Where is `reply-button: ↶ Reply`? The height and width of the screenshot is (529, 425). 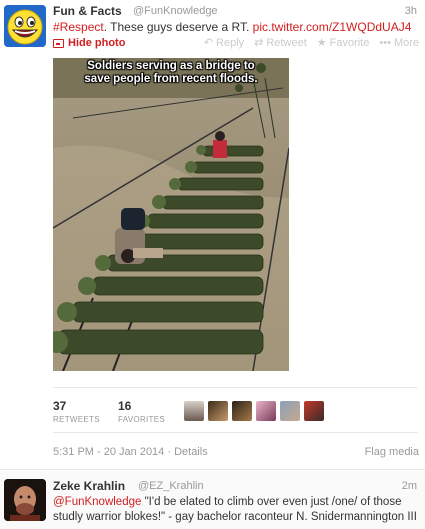
reply-button: ↶ Reply is located at coordinates (224, 43).